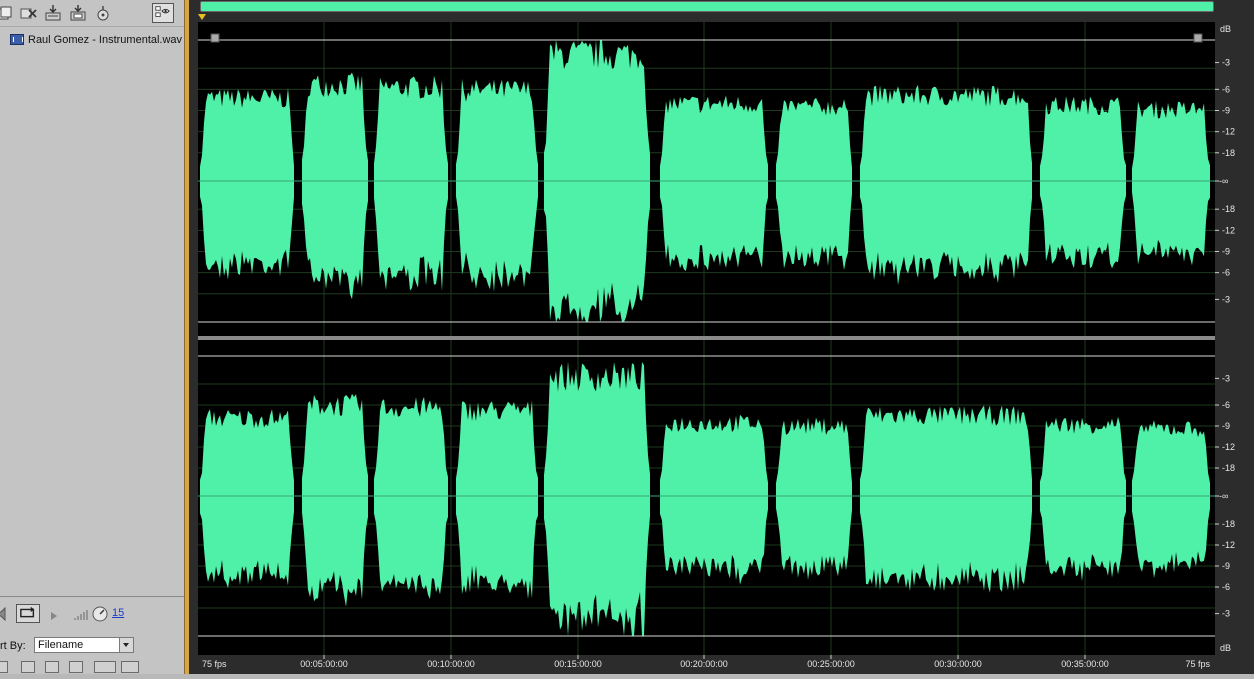 This screenshot has height=679, width=1254. Describe the element at coordinates (52, 667) in the screenshot. I see `filter-video-icon` at that location.